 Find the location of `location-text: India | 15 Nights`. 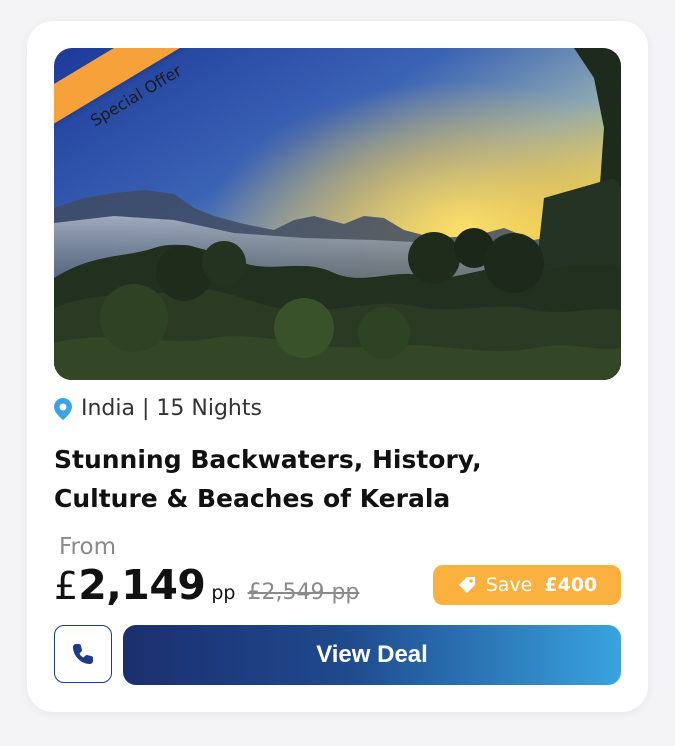

location-text: India | 15 Nights is located at coordinates (171, 408).